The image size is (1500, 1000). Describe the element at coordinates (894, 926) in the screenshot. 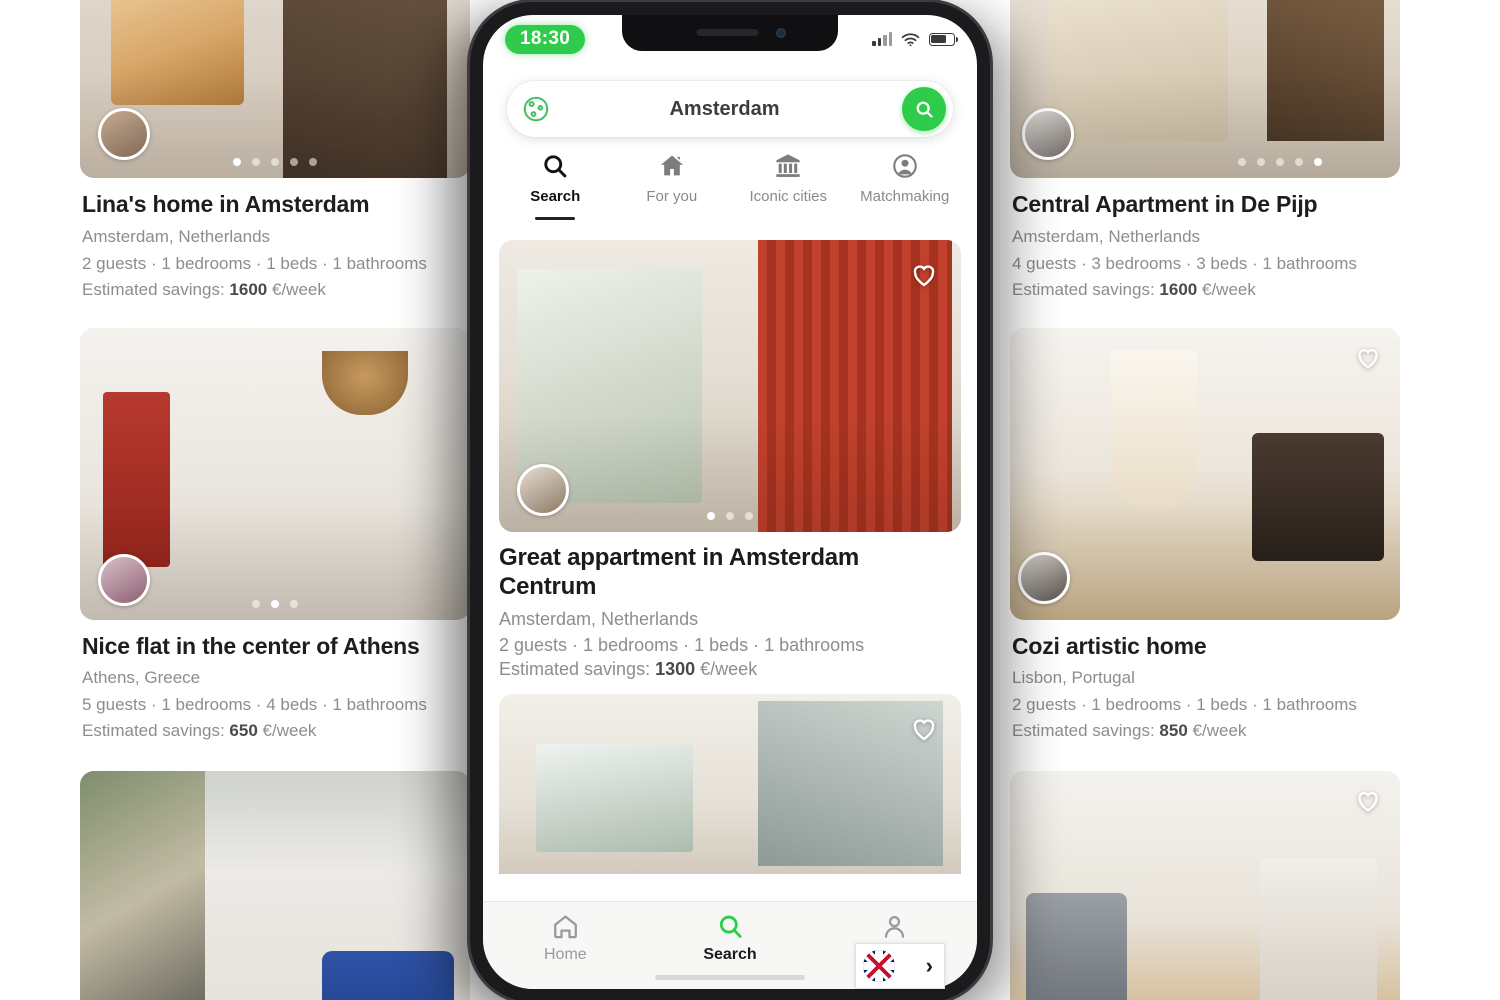

I see `person-icon` at that location.